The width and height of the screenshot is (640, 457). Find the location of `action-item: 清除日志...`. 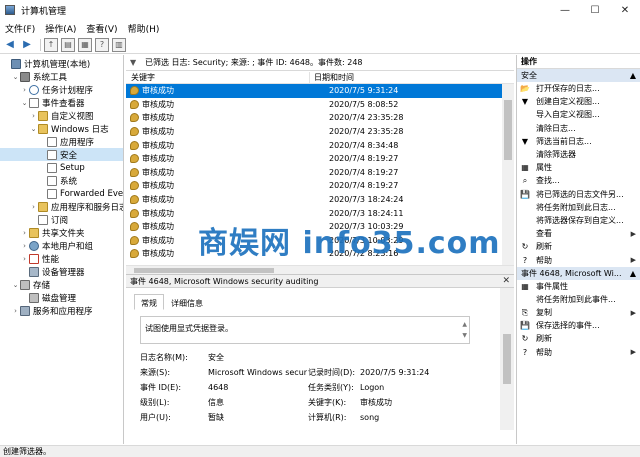

action-item: 清除日志... is located at coordinates (578, 128).